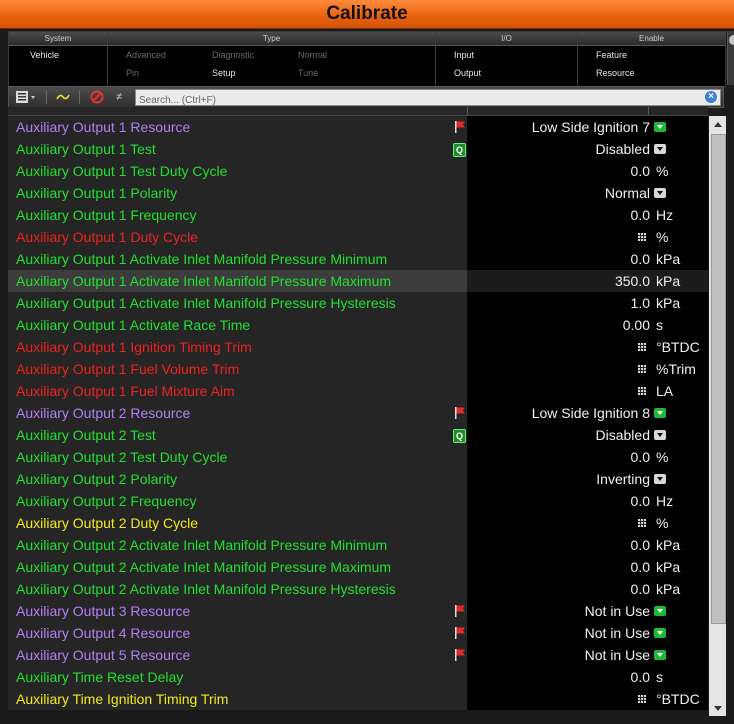 Image resolution: width=734 pixels, height=724 pixels. What do you see at coordinates (651, 39) in the screenshot?
I see `filter-header-enable: Enable` at bounding box center [651, 39].